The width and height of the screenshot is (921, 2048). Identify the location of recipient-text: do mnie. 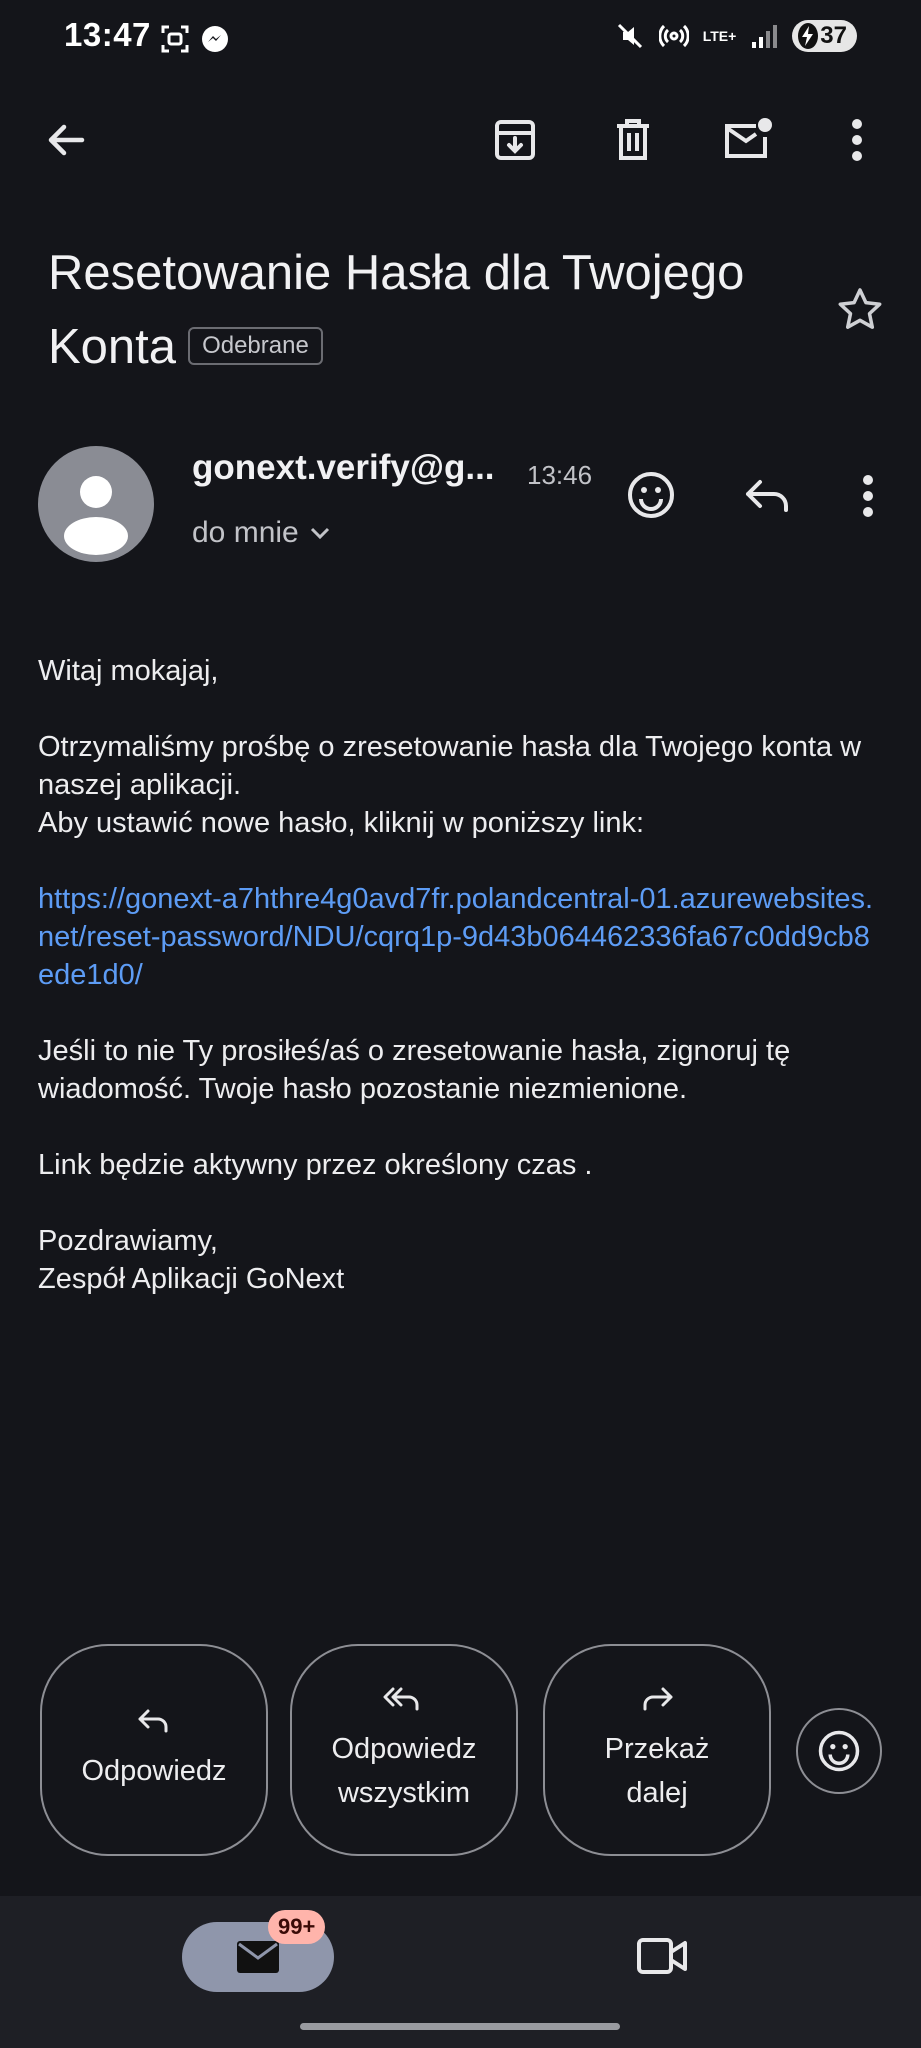
(245, 532).